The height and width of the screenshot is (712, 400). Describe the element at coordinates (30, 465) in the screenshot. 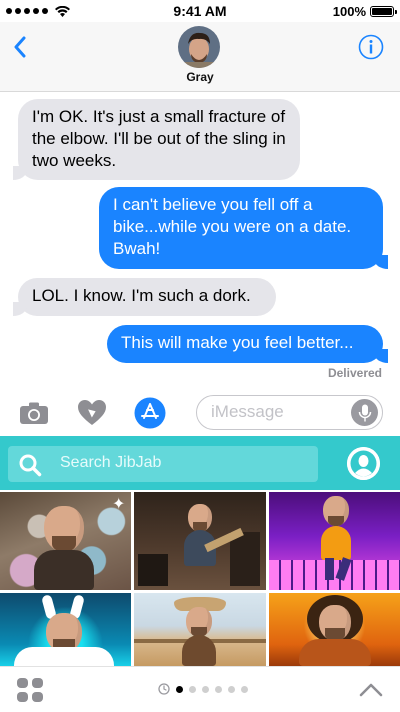

I see `search-icon` at that location.